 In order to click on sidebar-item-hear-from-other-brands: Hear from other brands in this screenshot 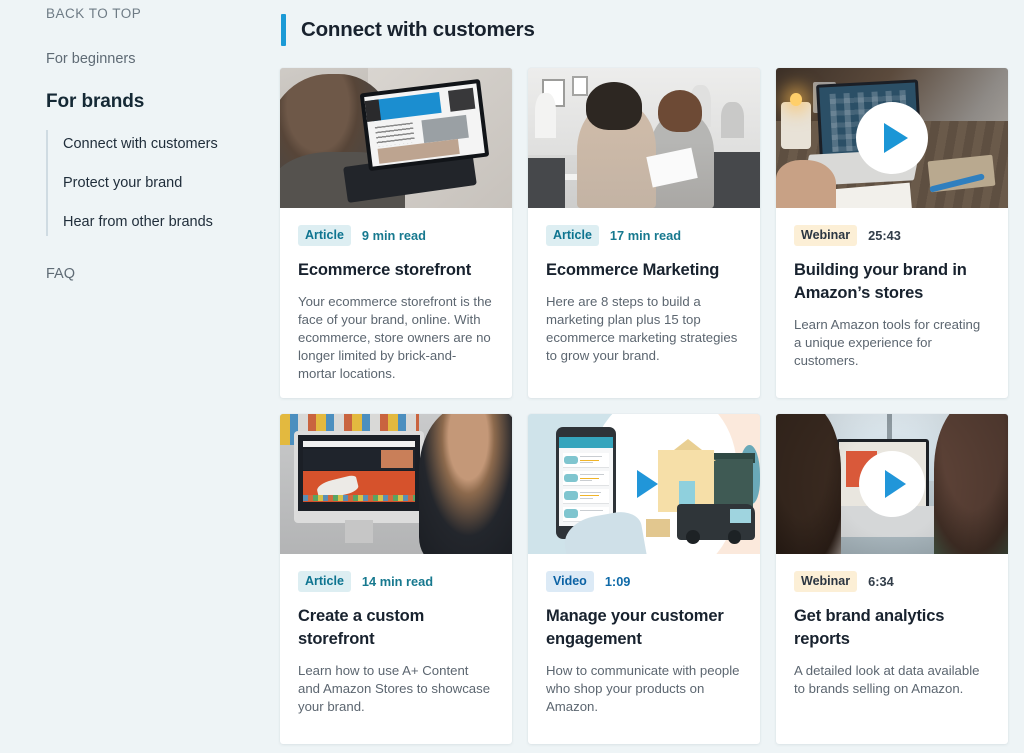, I will do `click(167, 222)`.